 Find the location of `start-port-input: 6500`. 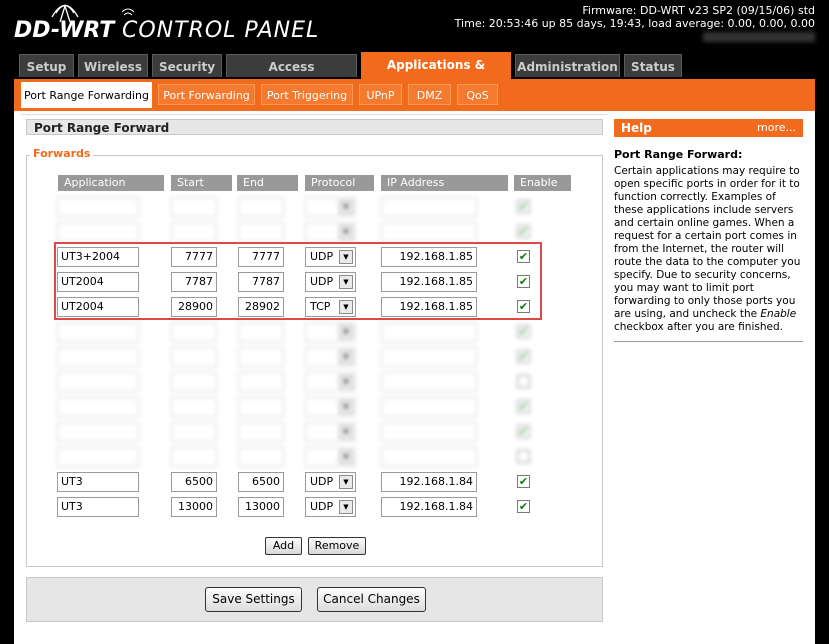

start-port-input: 6500 is located at coordinates (194, 482).